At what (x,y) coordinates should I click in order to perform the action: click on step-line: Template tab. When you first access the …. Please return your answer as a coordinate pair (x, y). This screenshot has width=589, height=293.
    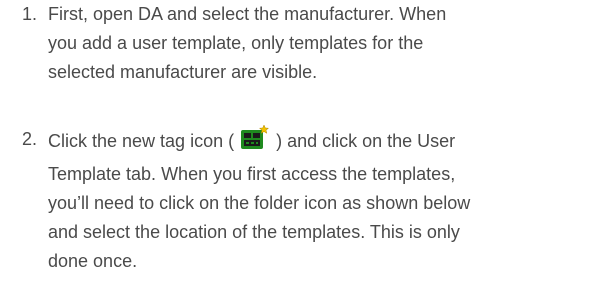
    Looking at the image, I should click on (252, 174).